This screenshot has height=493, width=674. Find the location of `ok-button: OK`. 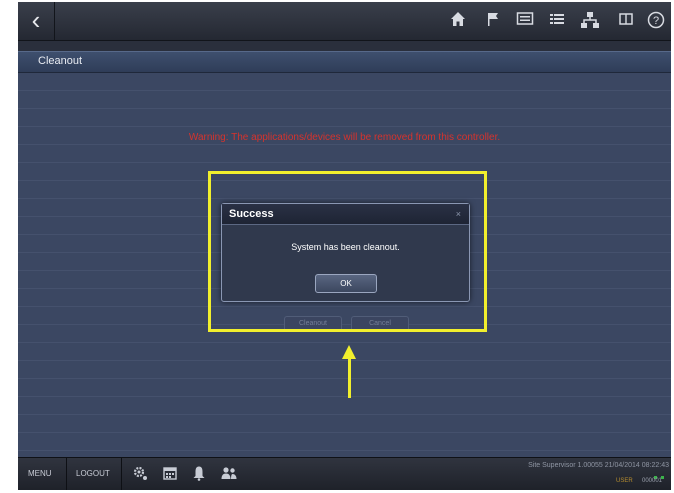

ok-button: OK is located at coordinates (346, 283).